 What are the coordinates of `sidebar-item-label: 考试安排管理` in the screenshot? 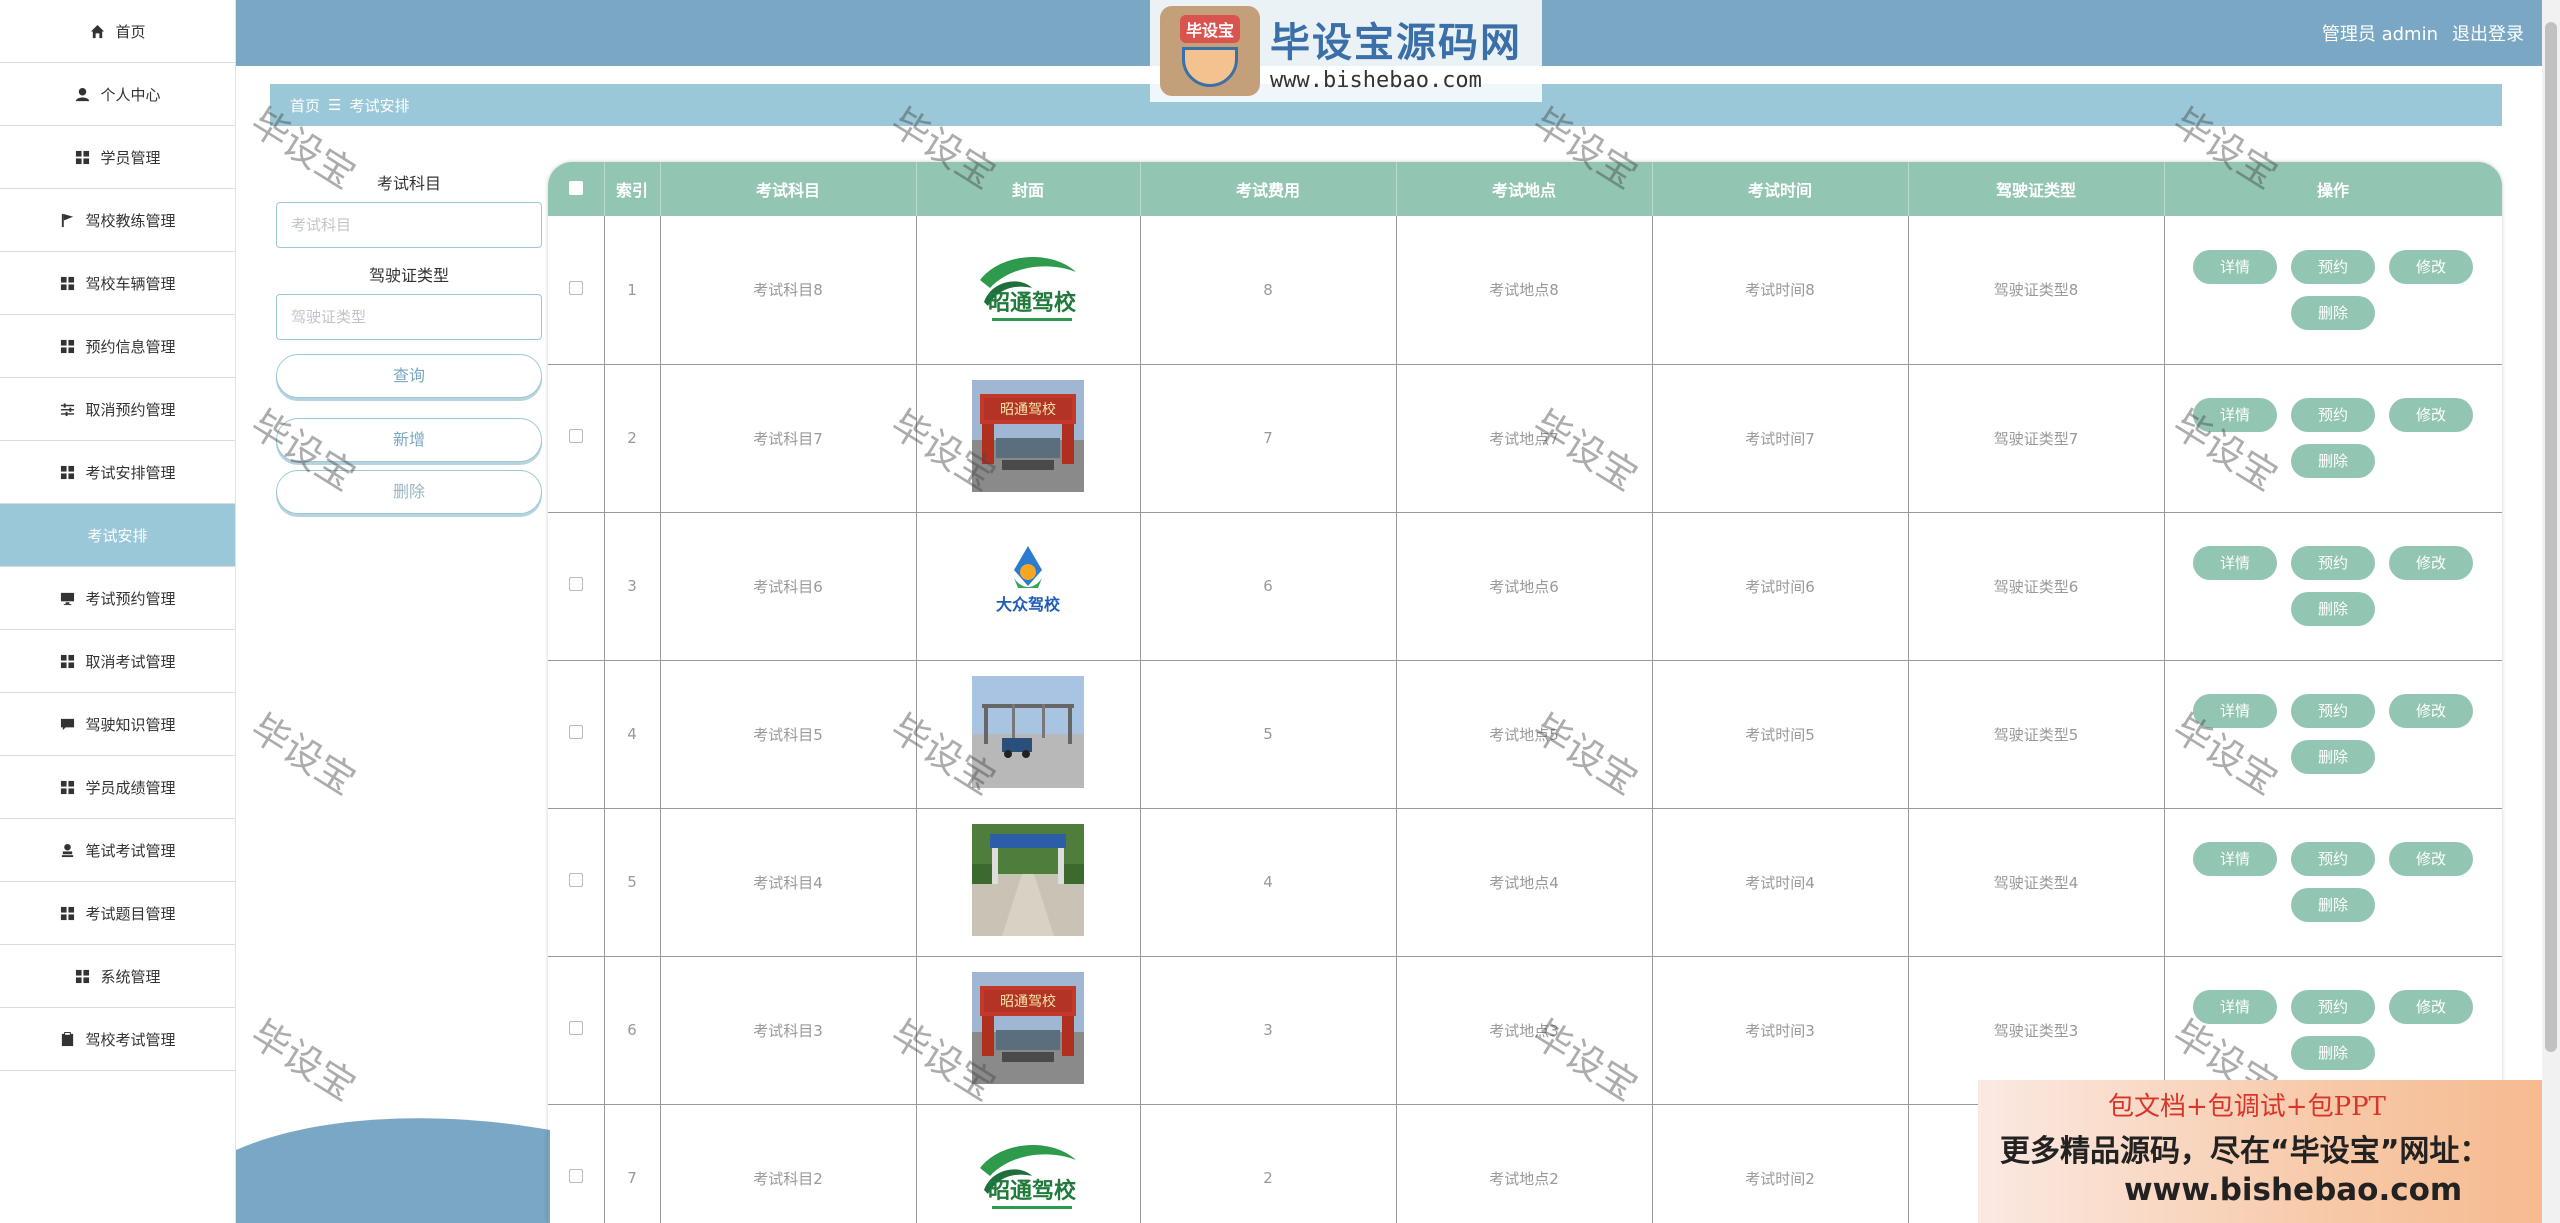 It's located at (130, 472).